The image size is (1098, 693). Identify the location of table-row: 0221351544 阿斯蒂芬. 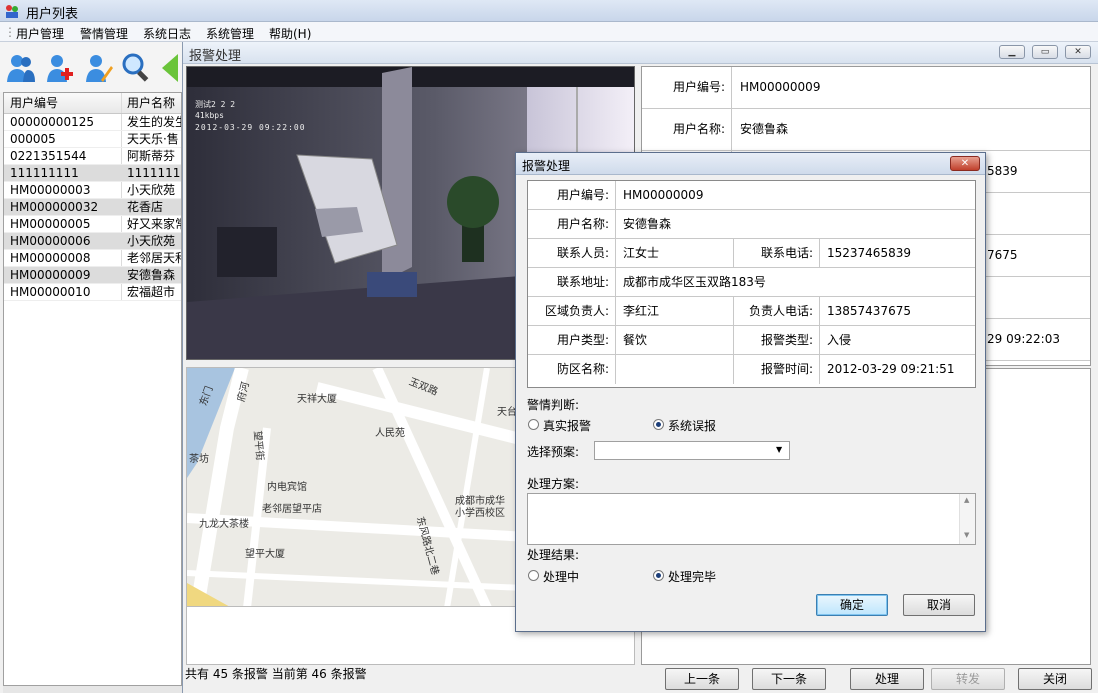
(92, 156).